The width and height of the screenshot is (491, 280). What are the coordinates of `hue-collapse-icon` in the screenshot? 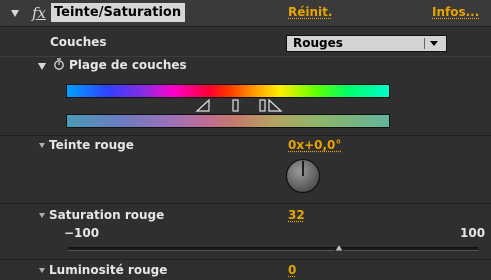 It's located at (42, 145).